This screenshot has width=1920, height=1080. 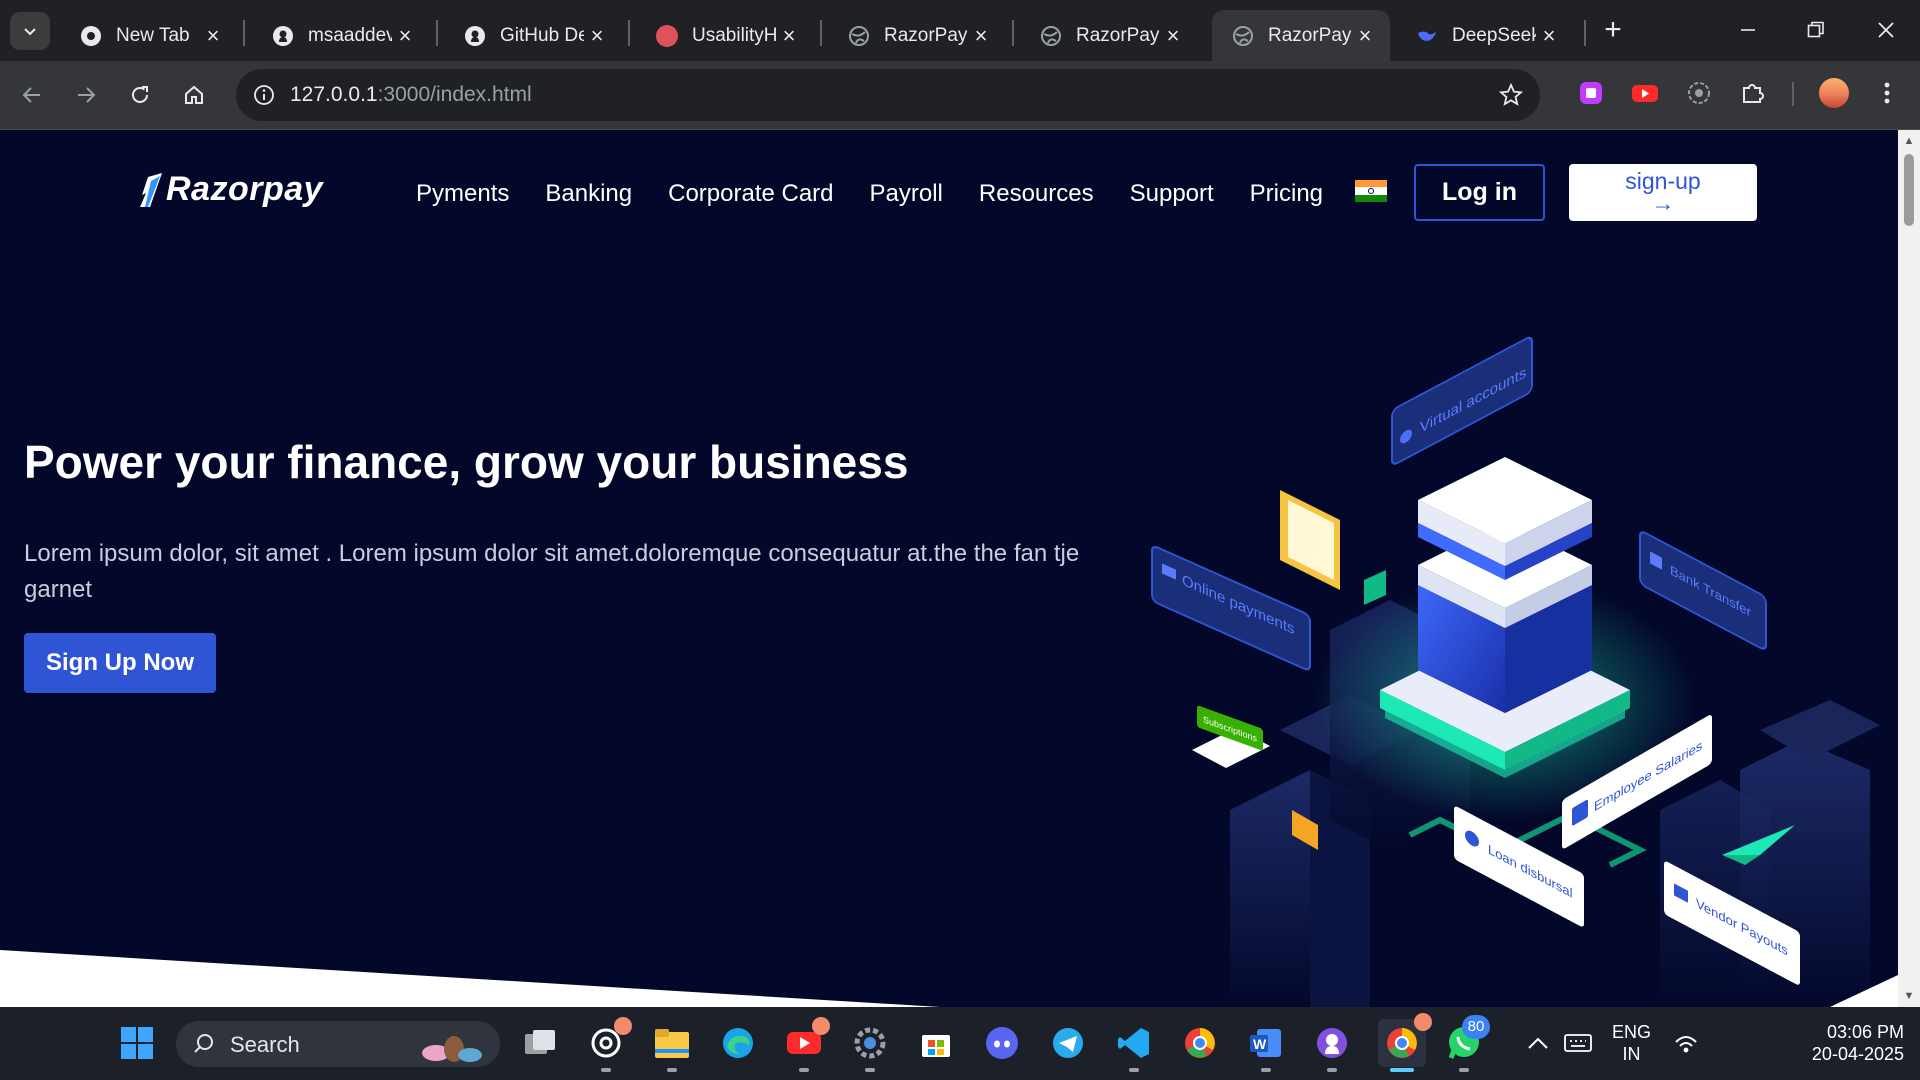 What do you see at coordinates (725, 35) in the screenshot?
I see `tab-usabilityhub: UsabilityH ×` at bounding box center [725, 35].